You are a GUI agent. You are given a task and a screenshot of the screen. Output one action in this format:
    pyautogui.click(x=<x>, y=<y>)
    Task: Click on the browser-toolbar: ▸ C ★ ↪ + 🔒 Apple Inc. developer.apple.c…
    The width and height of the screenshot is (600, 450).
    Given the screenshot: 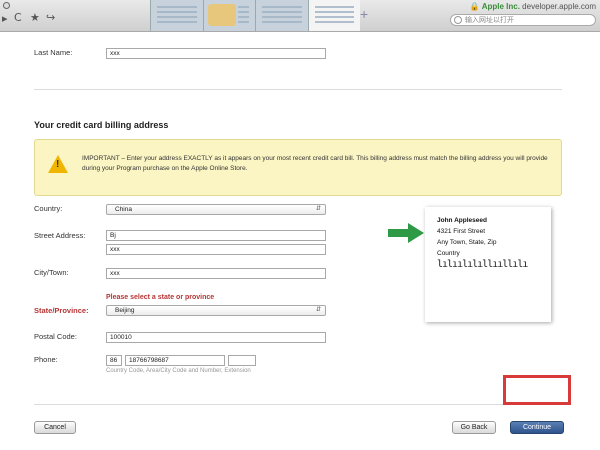 What is the action you would take?
    pyautogui.click(x=300, y=16)
    